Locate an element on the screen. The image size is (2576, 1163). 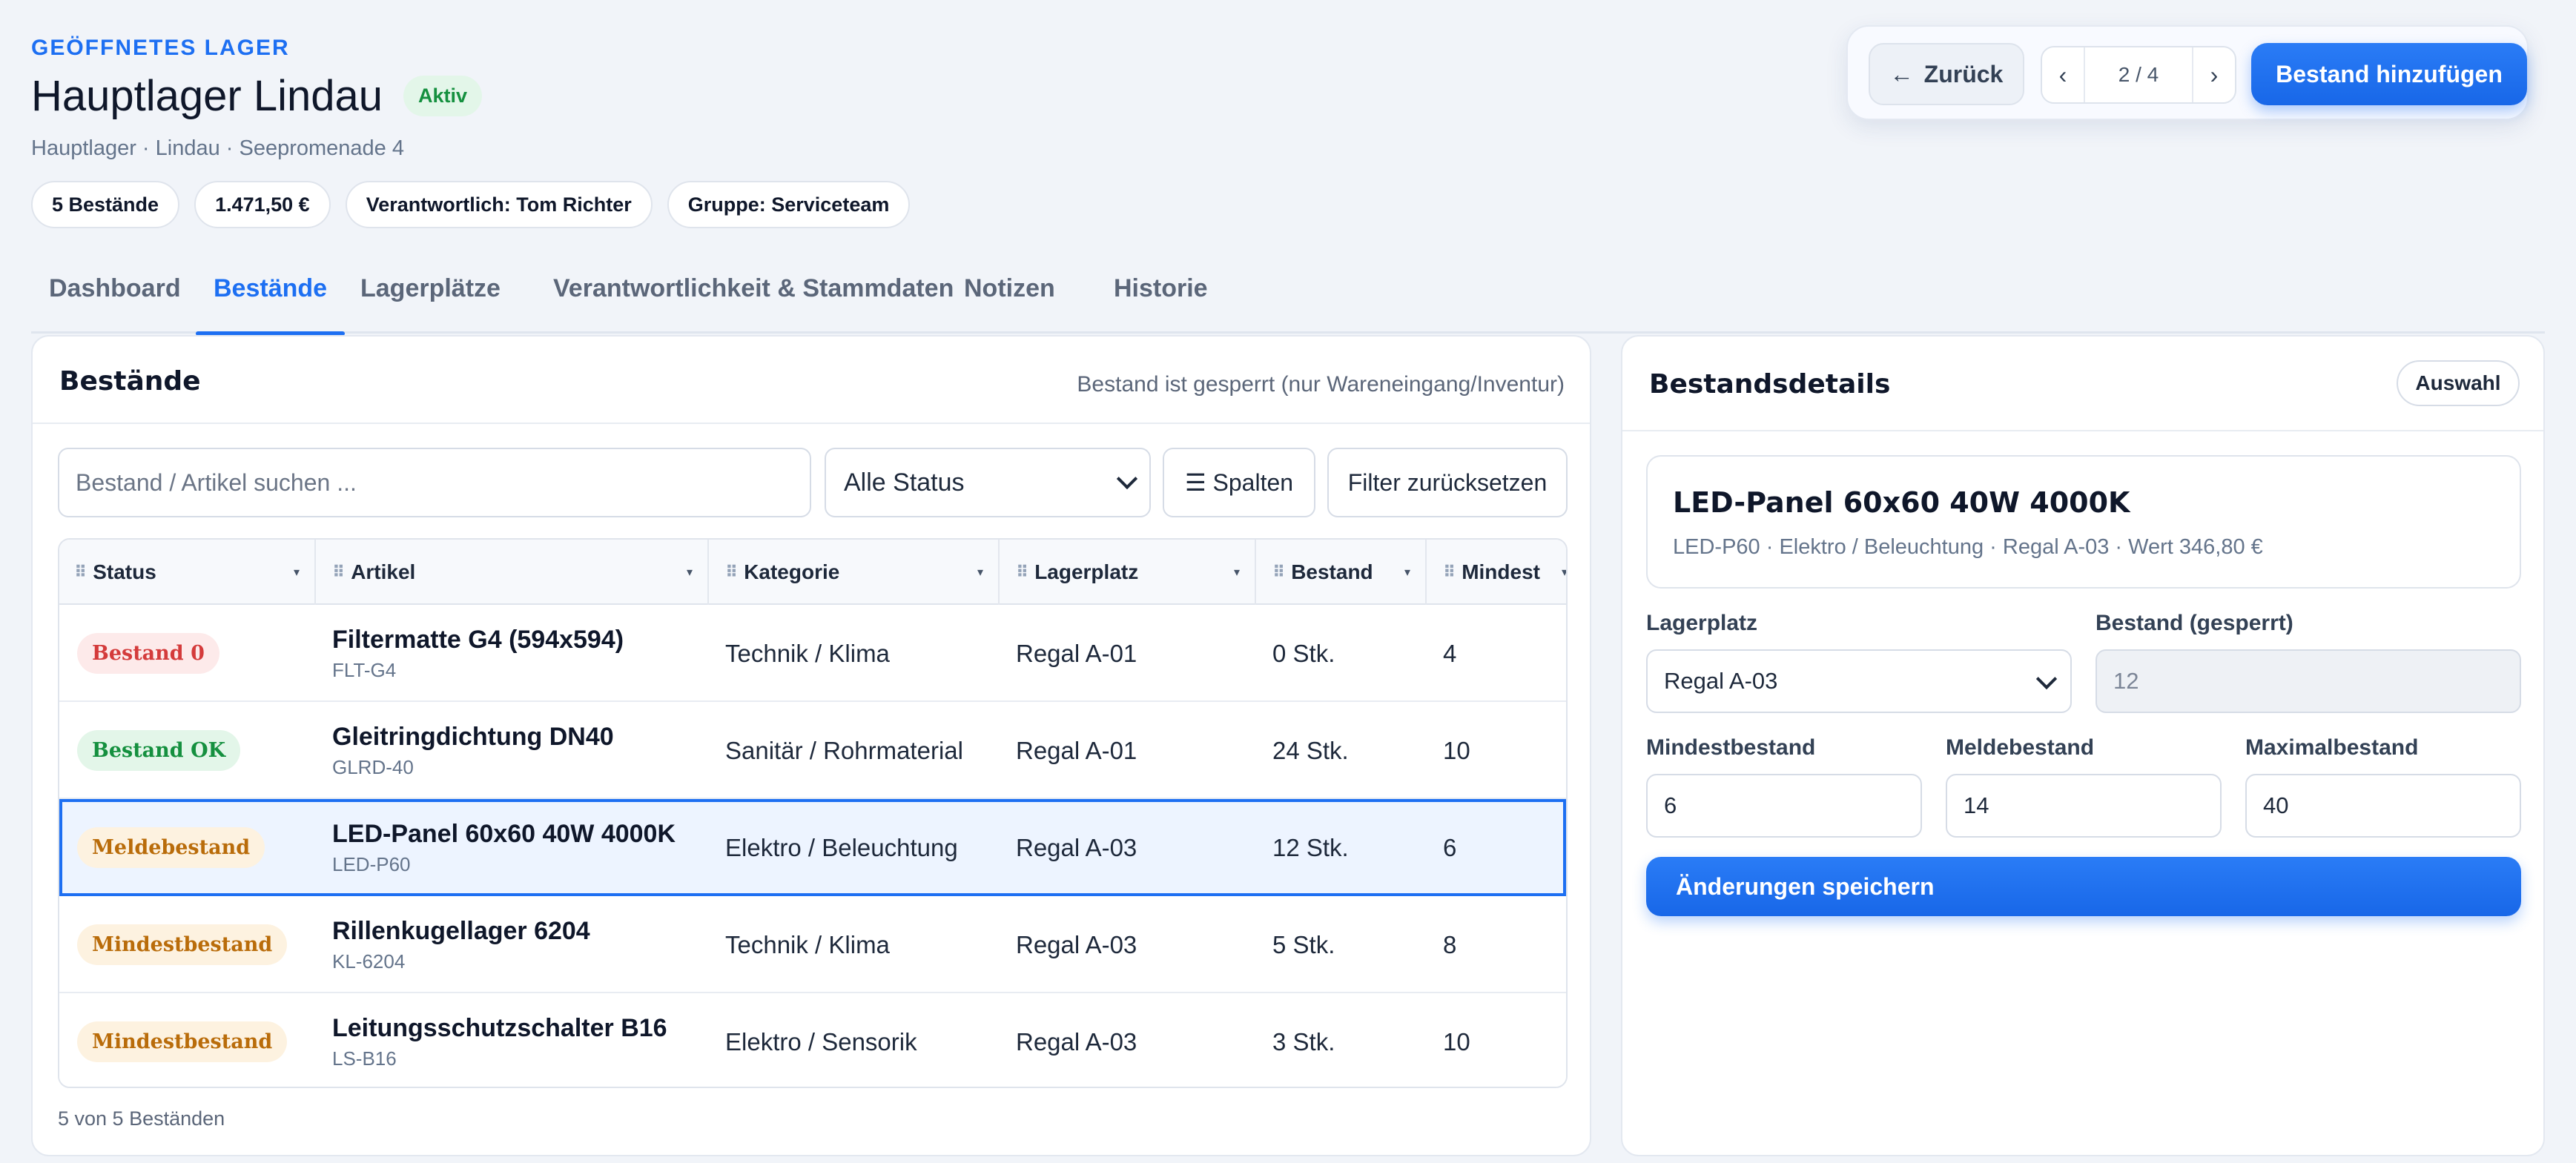
details-panel-title: Bestandsdetails is located at coordinates (1770, 384).